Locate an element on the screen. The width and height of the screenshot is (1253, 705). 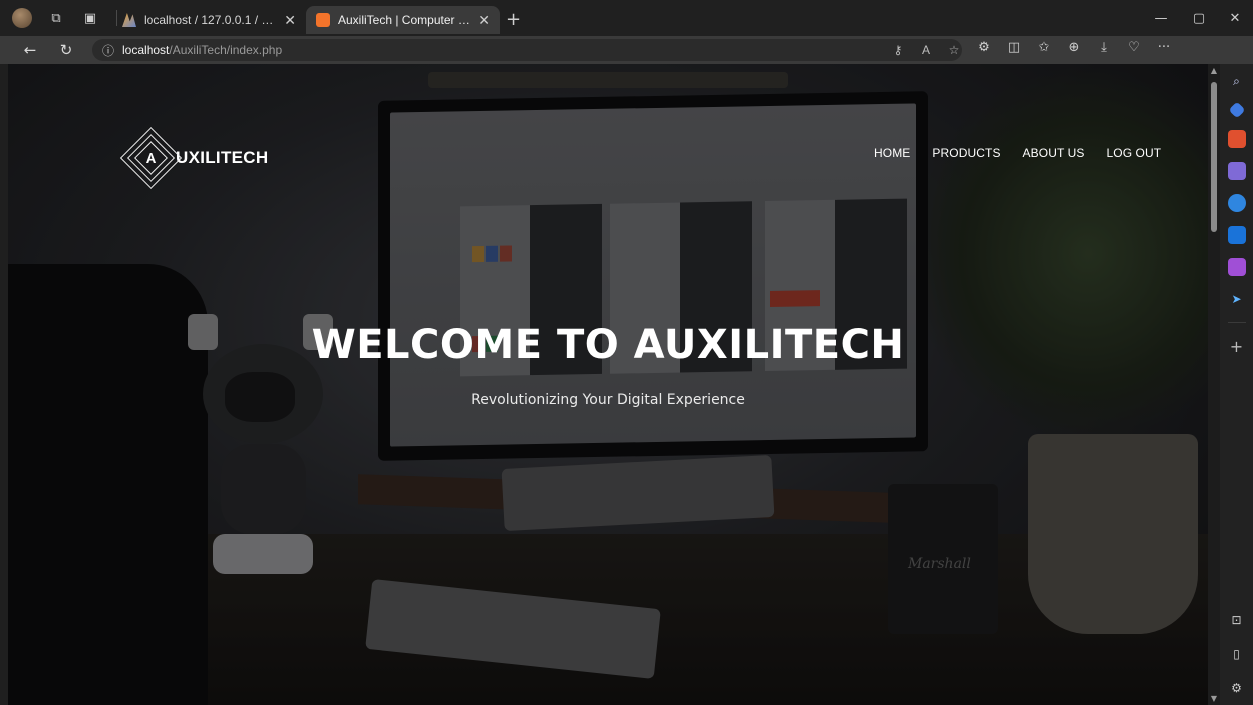
hide-sidebar-icon: ▯ is located at coordinates (1237, 654).